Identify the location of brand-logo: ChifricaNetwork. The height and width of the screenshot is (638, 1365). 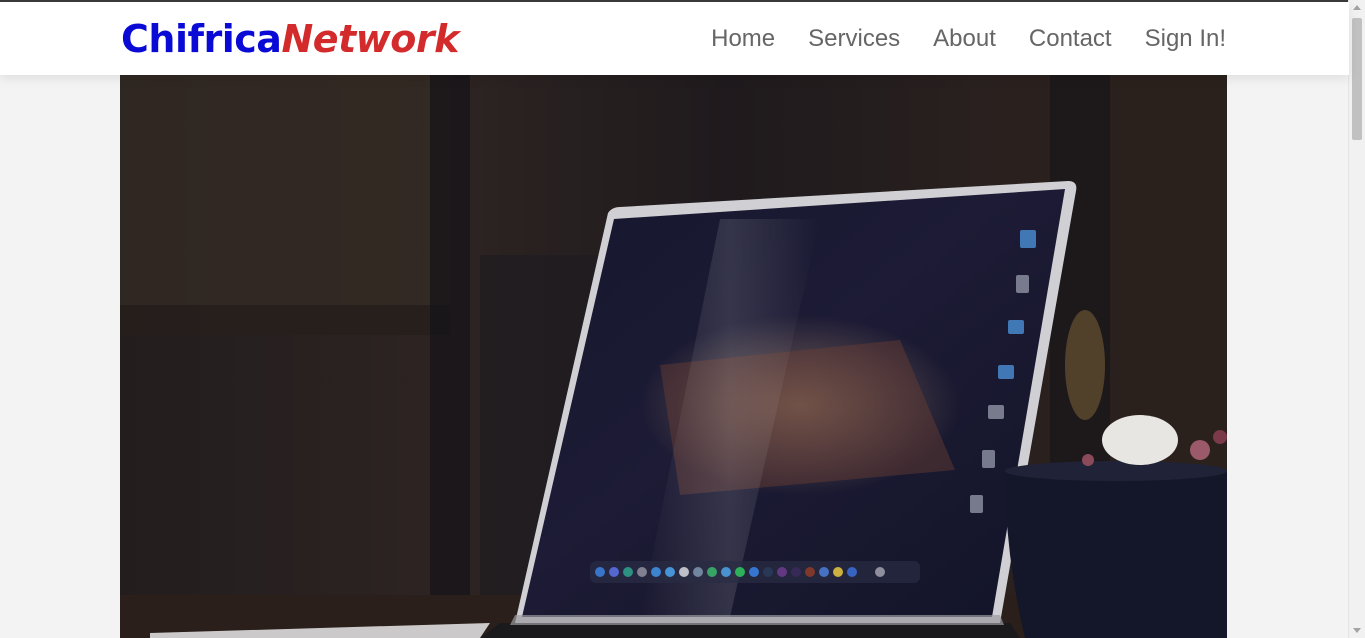
(290, 39).